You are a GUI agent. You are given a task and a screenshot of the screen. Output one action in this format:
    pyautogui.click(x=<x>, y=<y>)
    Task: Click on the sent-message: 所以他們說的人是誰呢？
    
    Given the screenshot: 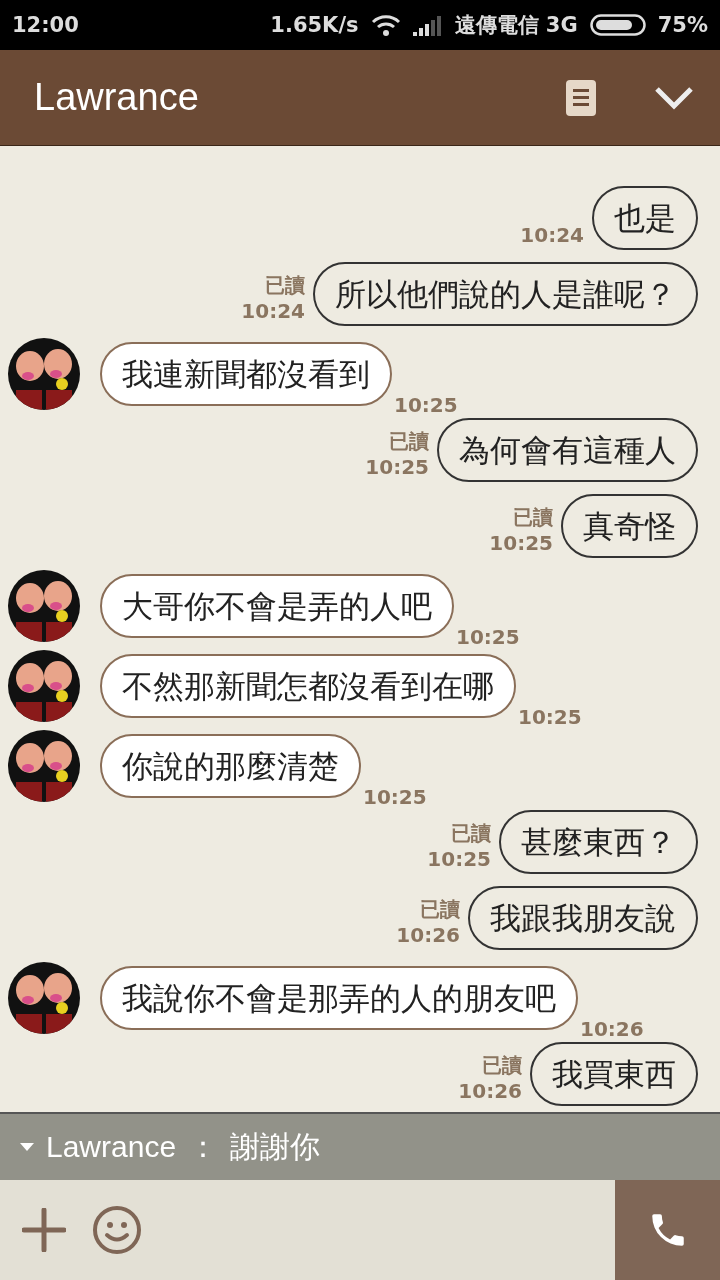 What is the action you would take?
    pyautogui.click(x=505, y=294)
    